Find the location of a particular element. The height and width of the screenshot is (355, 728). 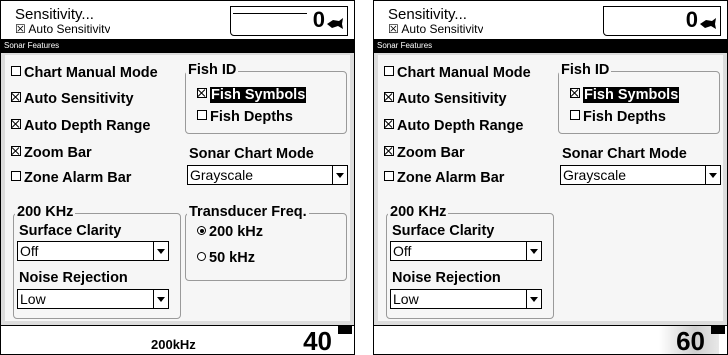

bottom-status-bar: 60 is located at coordinates (550, 340).